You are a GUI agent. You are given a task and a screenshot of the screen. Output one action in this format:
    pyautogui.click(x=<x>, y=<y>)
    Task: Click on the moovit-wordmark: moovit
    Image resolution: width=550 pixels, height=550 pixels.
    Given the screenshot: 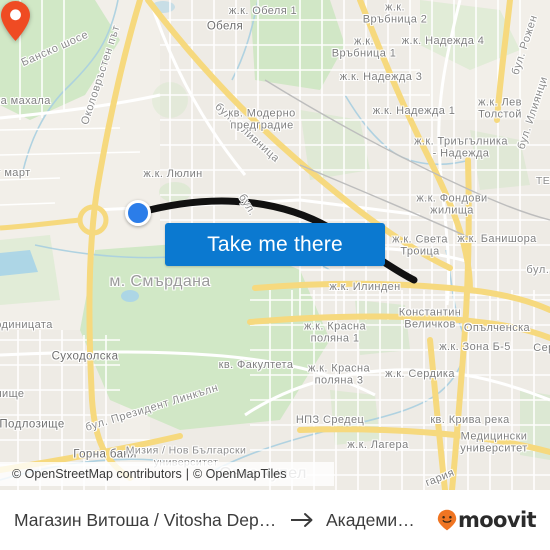 What is the action you would take?
    pyautogui.click(x=497, y=520)
    